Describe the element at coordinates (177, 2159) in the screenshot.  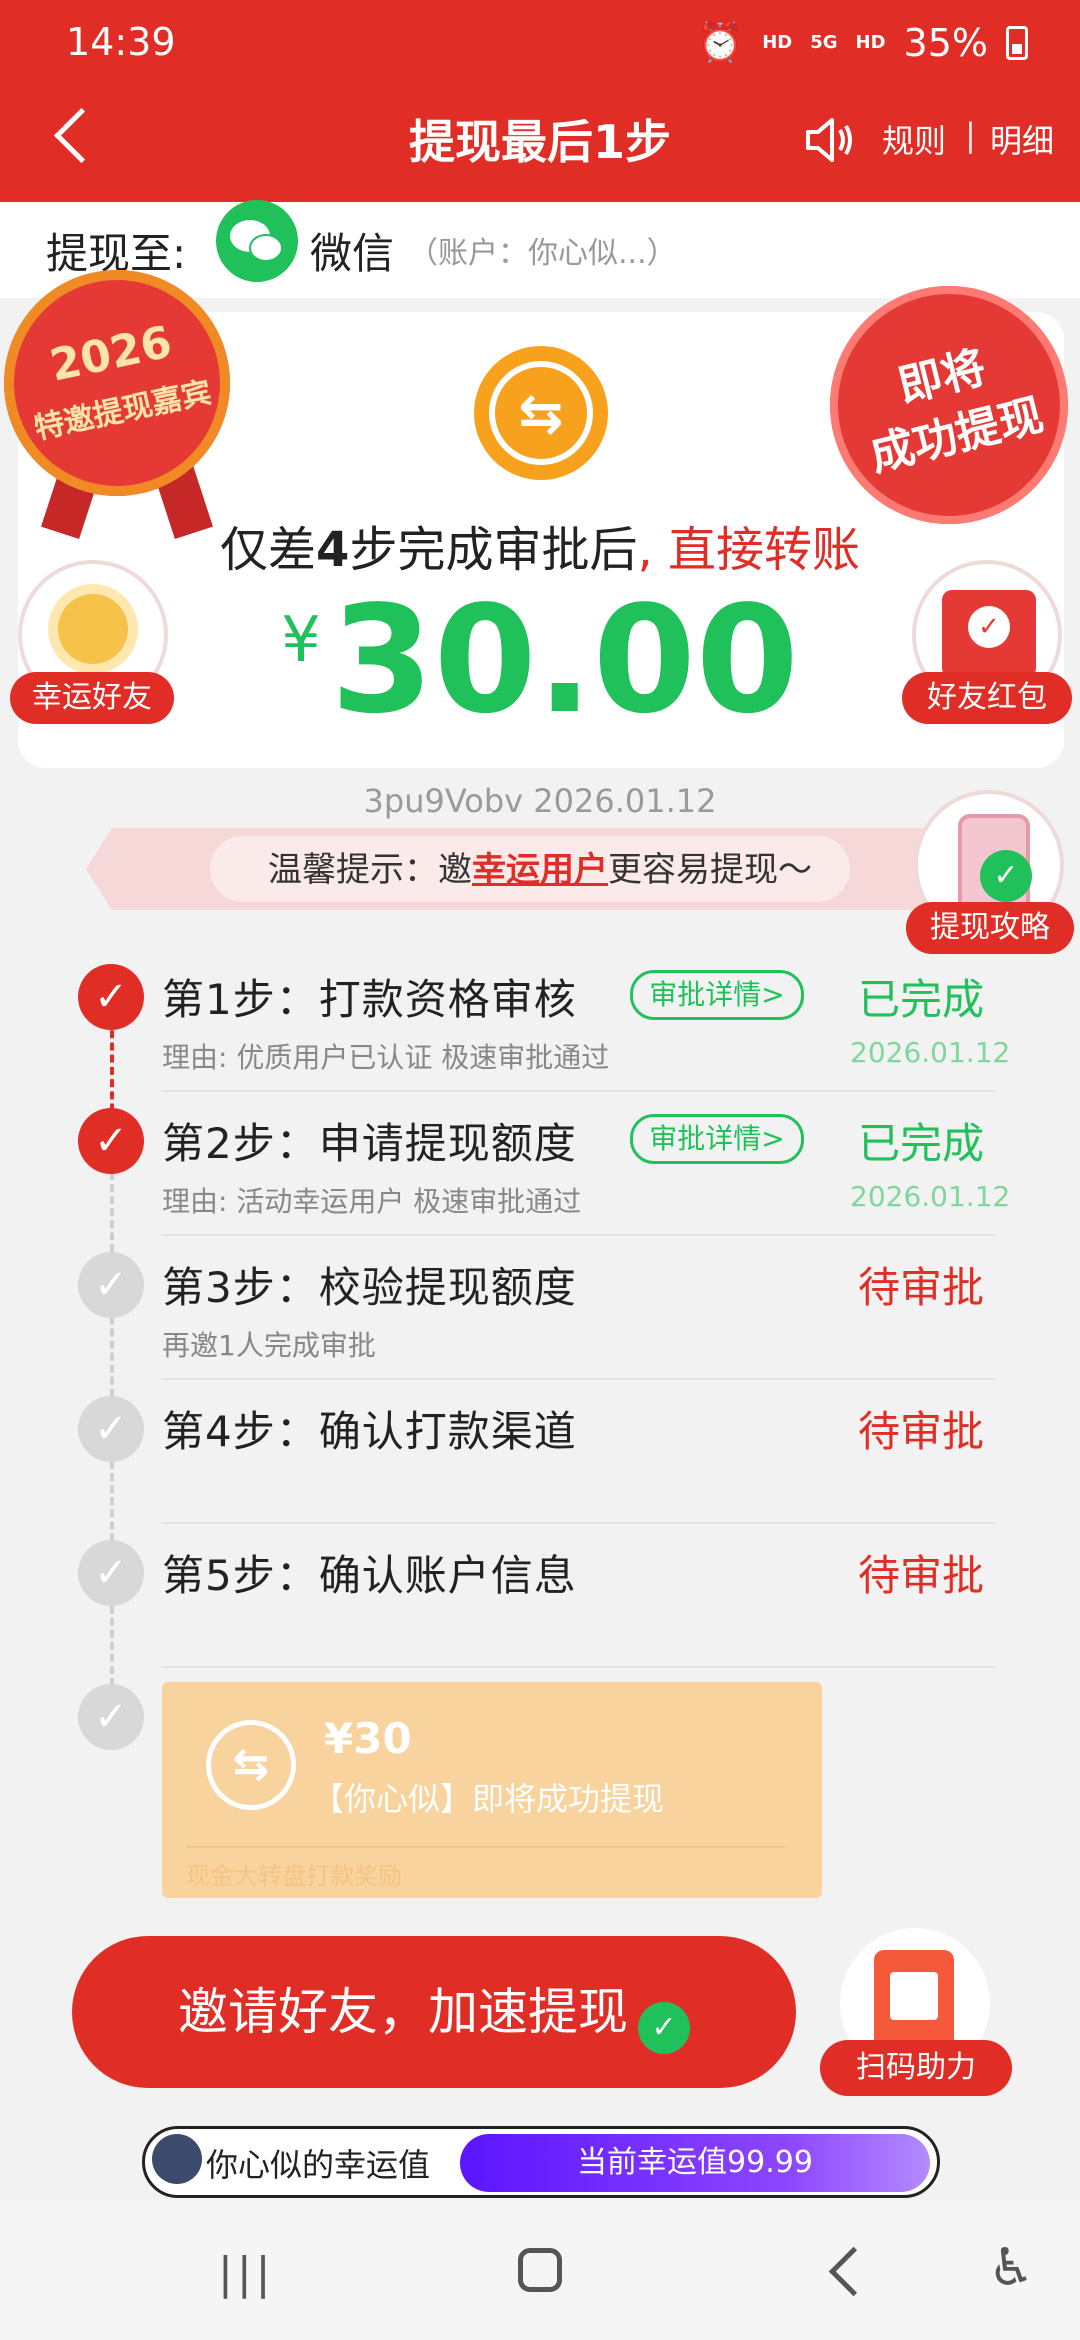
I see `avatar` at that location.